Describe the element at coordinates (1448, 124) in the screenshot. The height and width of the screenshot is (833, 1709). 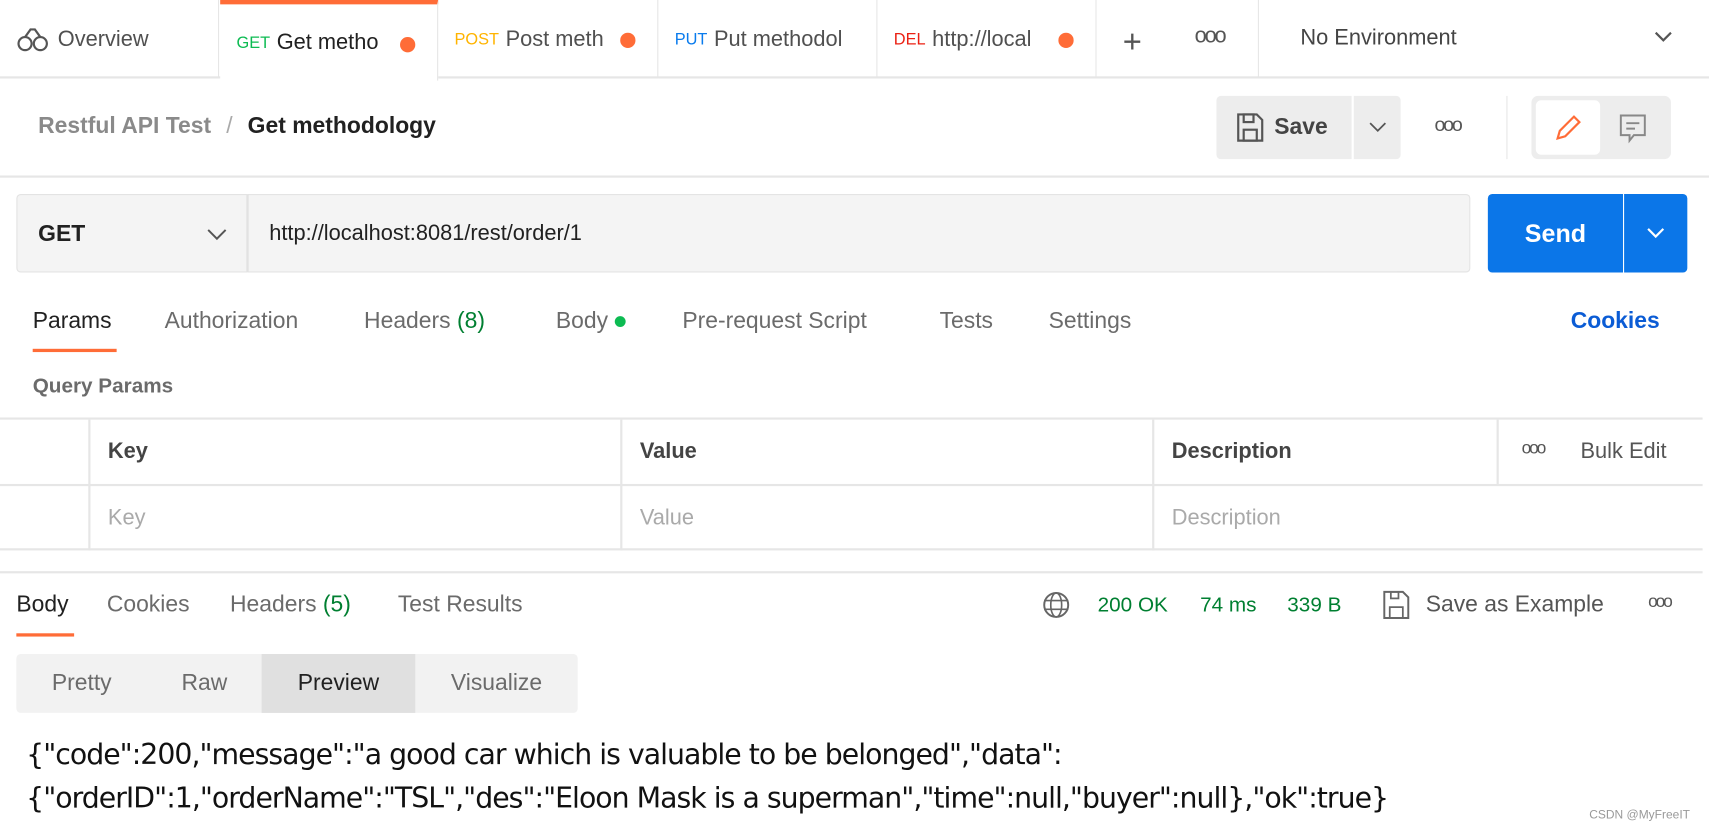
I see `more-actions-icon: ooo` at that location.